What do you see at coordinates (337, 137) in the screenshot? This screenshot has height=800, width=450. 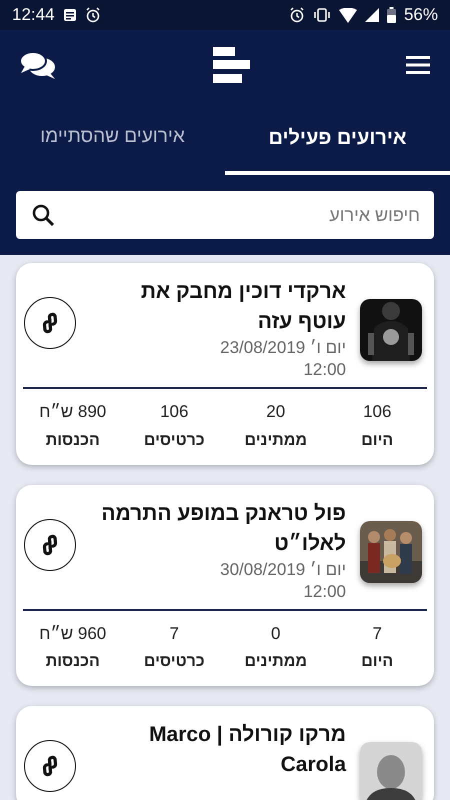 I see `tab: אירועים פעילים` at bounding box center [337, 137].